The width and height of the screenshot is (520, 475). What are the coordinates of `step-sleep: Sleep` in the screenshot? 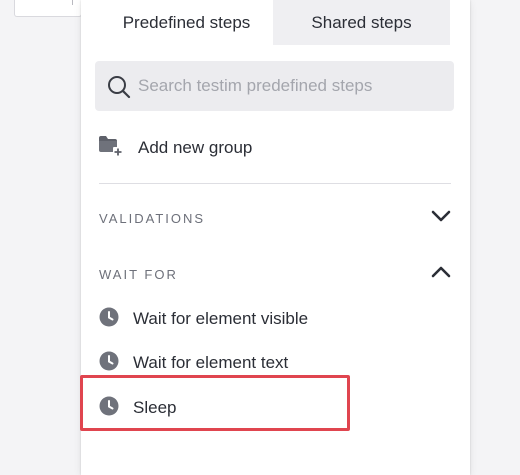 It's located at (137, 408).